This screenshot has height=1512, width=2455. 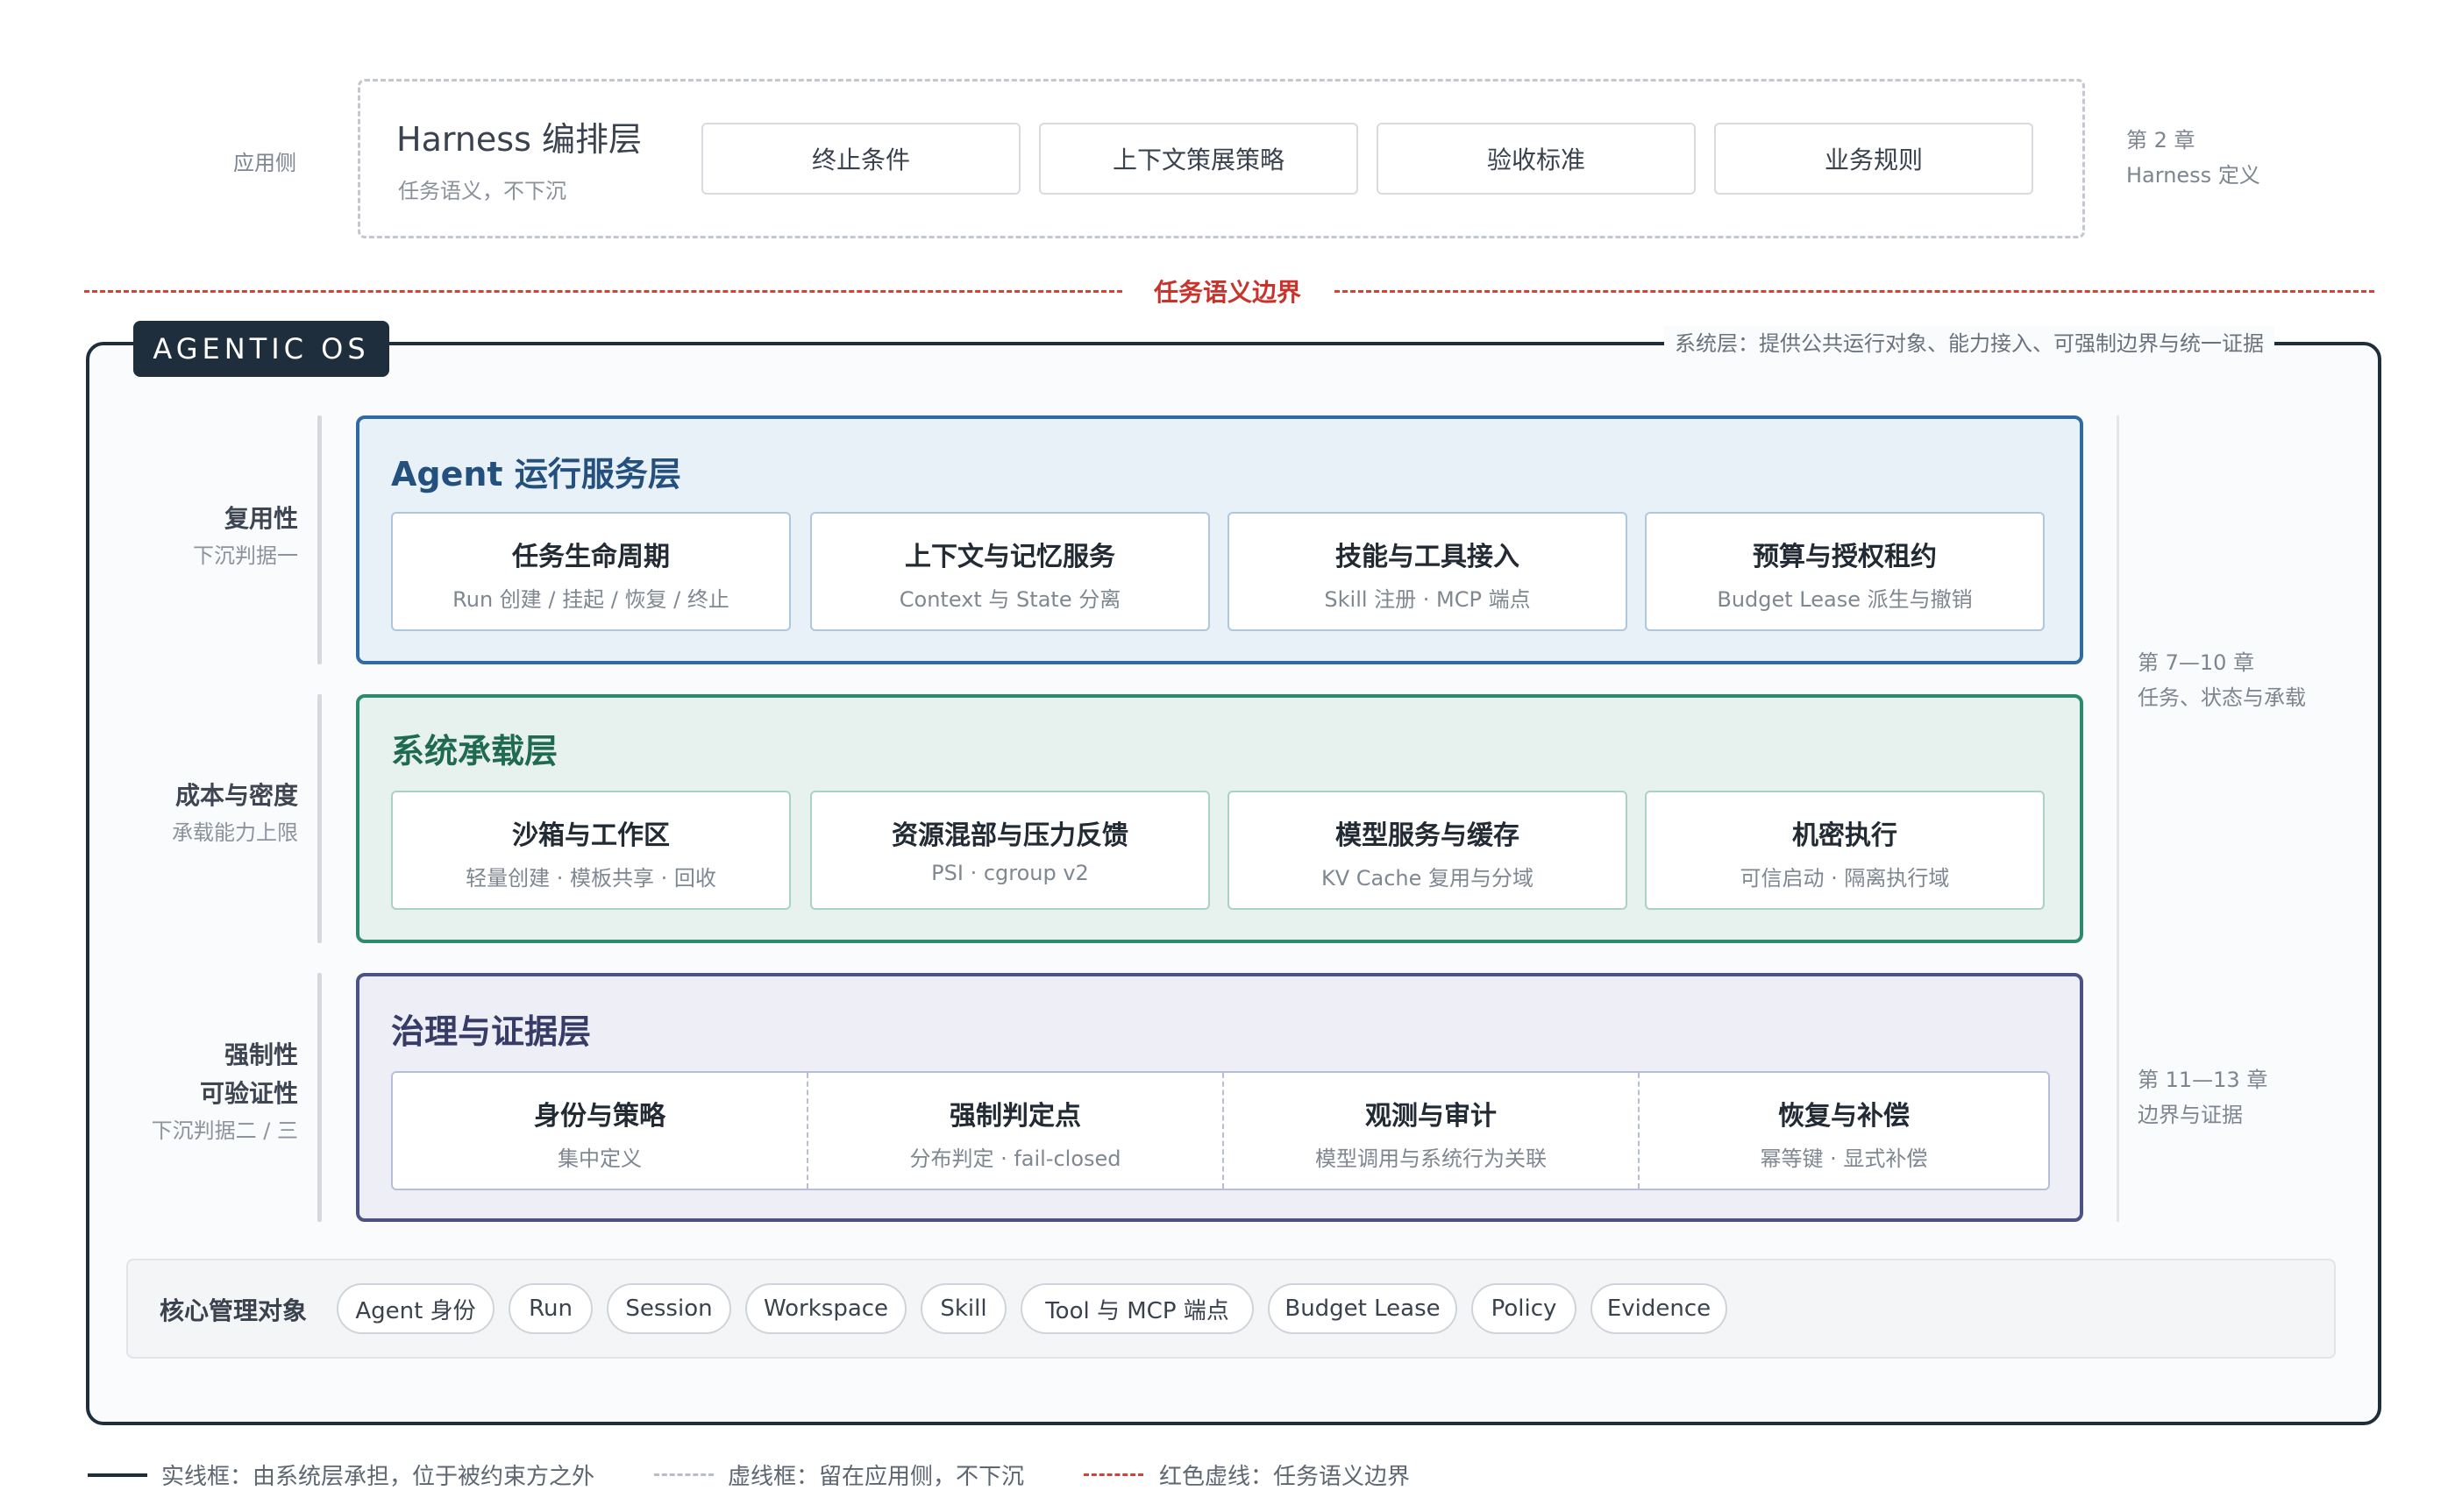 I want to click on card-title: 技能与工具接入, so click(x=1427, y=557).